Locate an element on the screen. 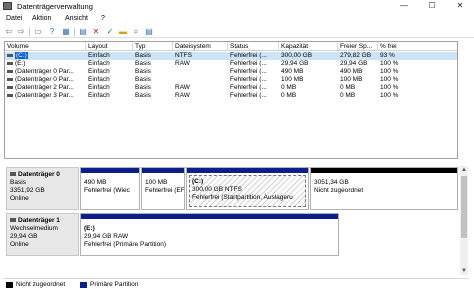  console-icon: ▭ is located at coordinates (38, 32).